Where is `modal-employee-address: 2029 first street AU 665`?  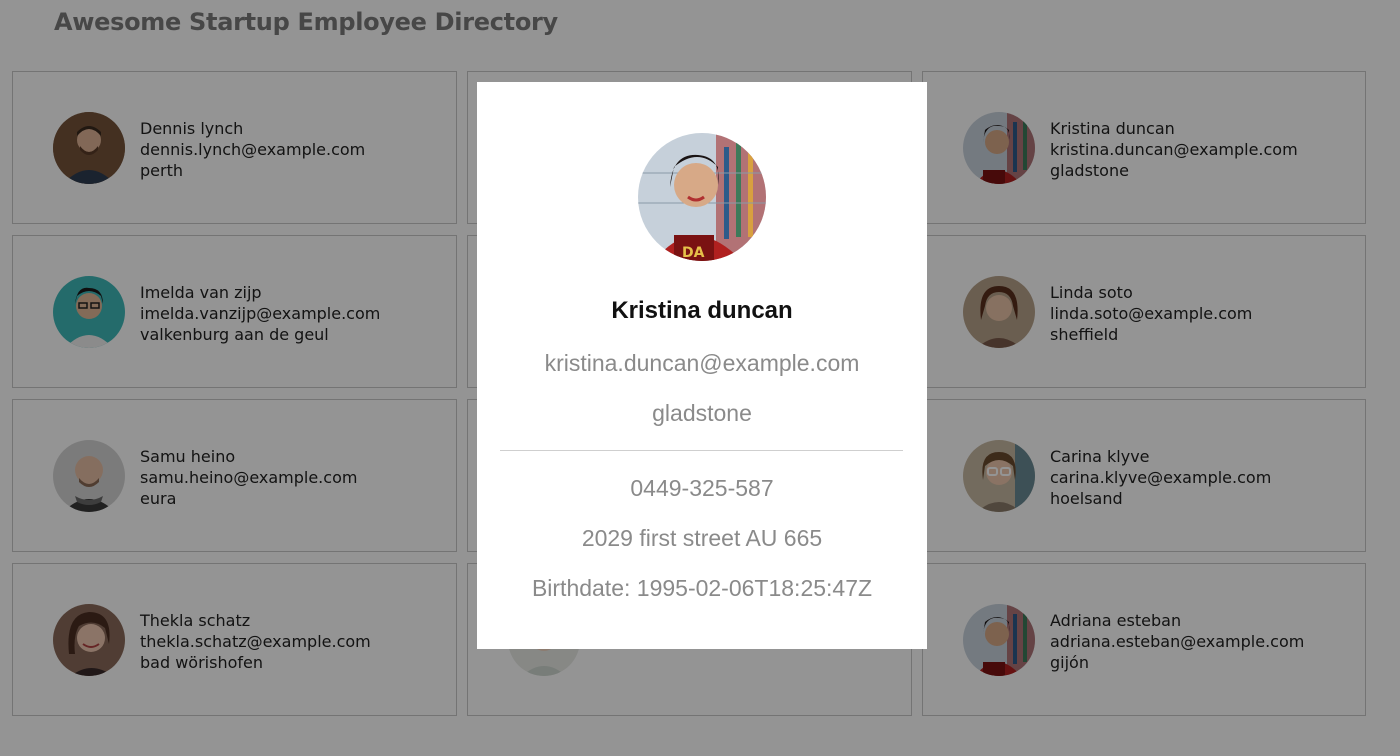 modal-employee-address: 2029 first street AU 665 is located at coordinates (702, 538).